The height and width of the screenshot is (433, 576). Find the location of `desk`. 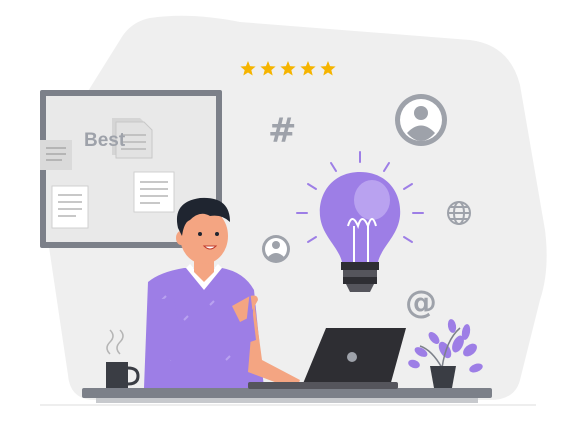

desk is located at coordinates (288, 397).